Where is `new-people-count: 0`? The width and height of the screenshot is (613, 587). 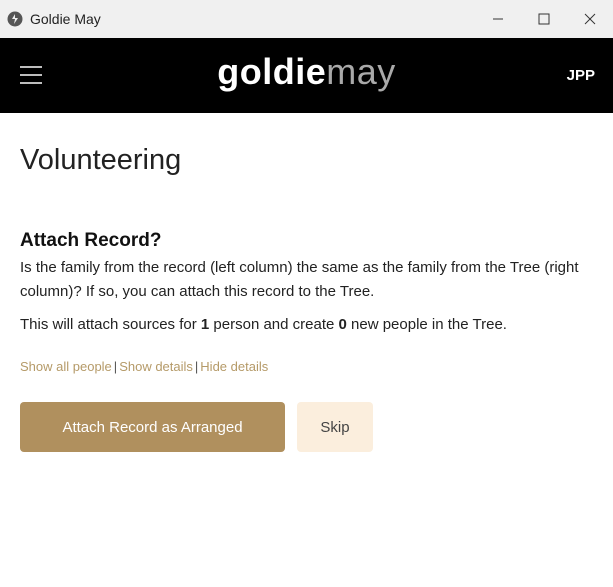
new-people-count: 0 is located at coordinates (342, 324).